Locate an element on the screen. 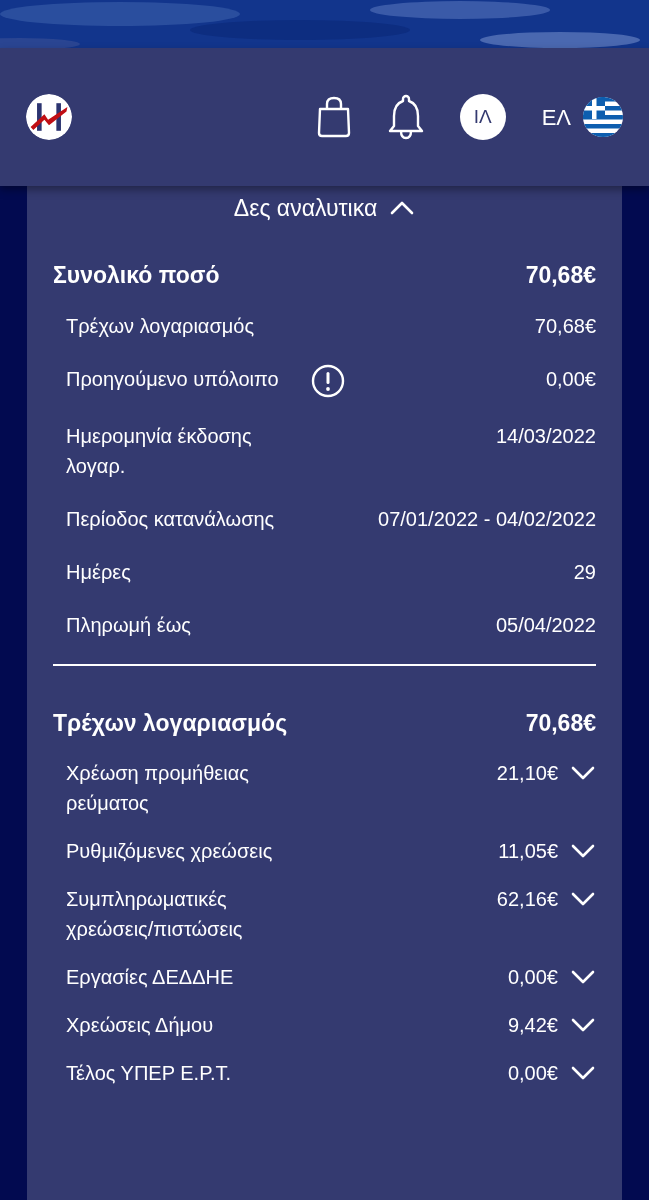  charge-amount: 9,42€ is located at coordinates (532, 1025).